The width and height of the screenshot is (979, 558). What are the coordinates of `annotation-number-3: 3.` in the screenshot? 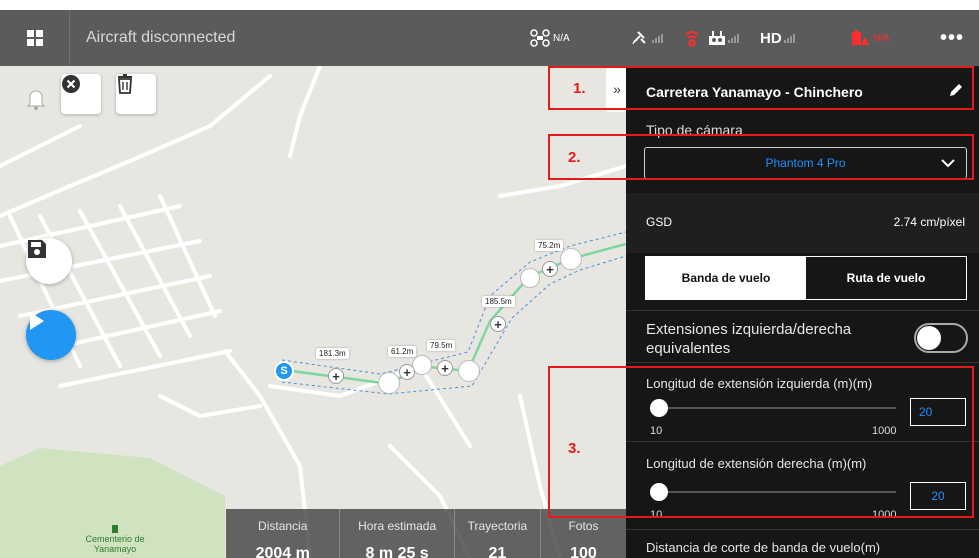 It's located at (574, 448).